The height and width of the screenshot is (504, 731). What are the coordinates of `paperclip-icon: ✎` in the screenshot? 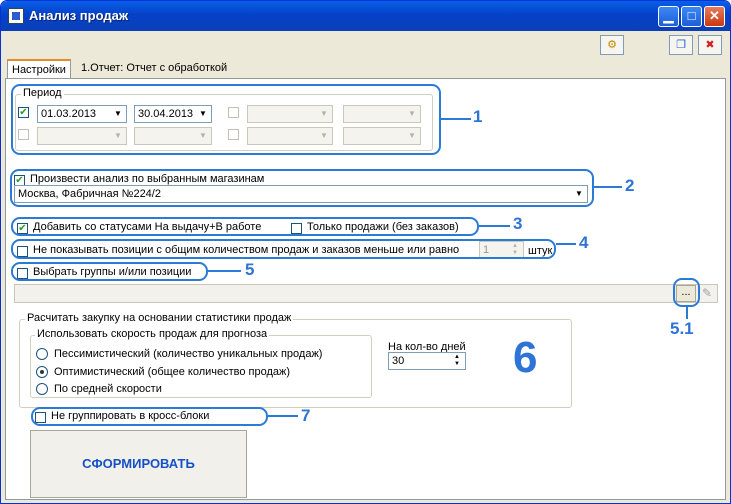 It's located at (707, 293).